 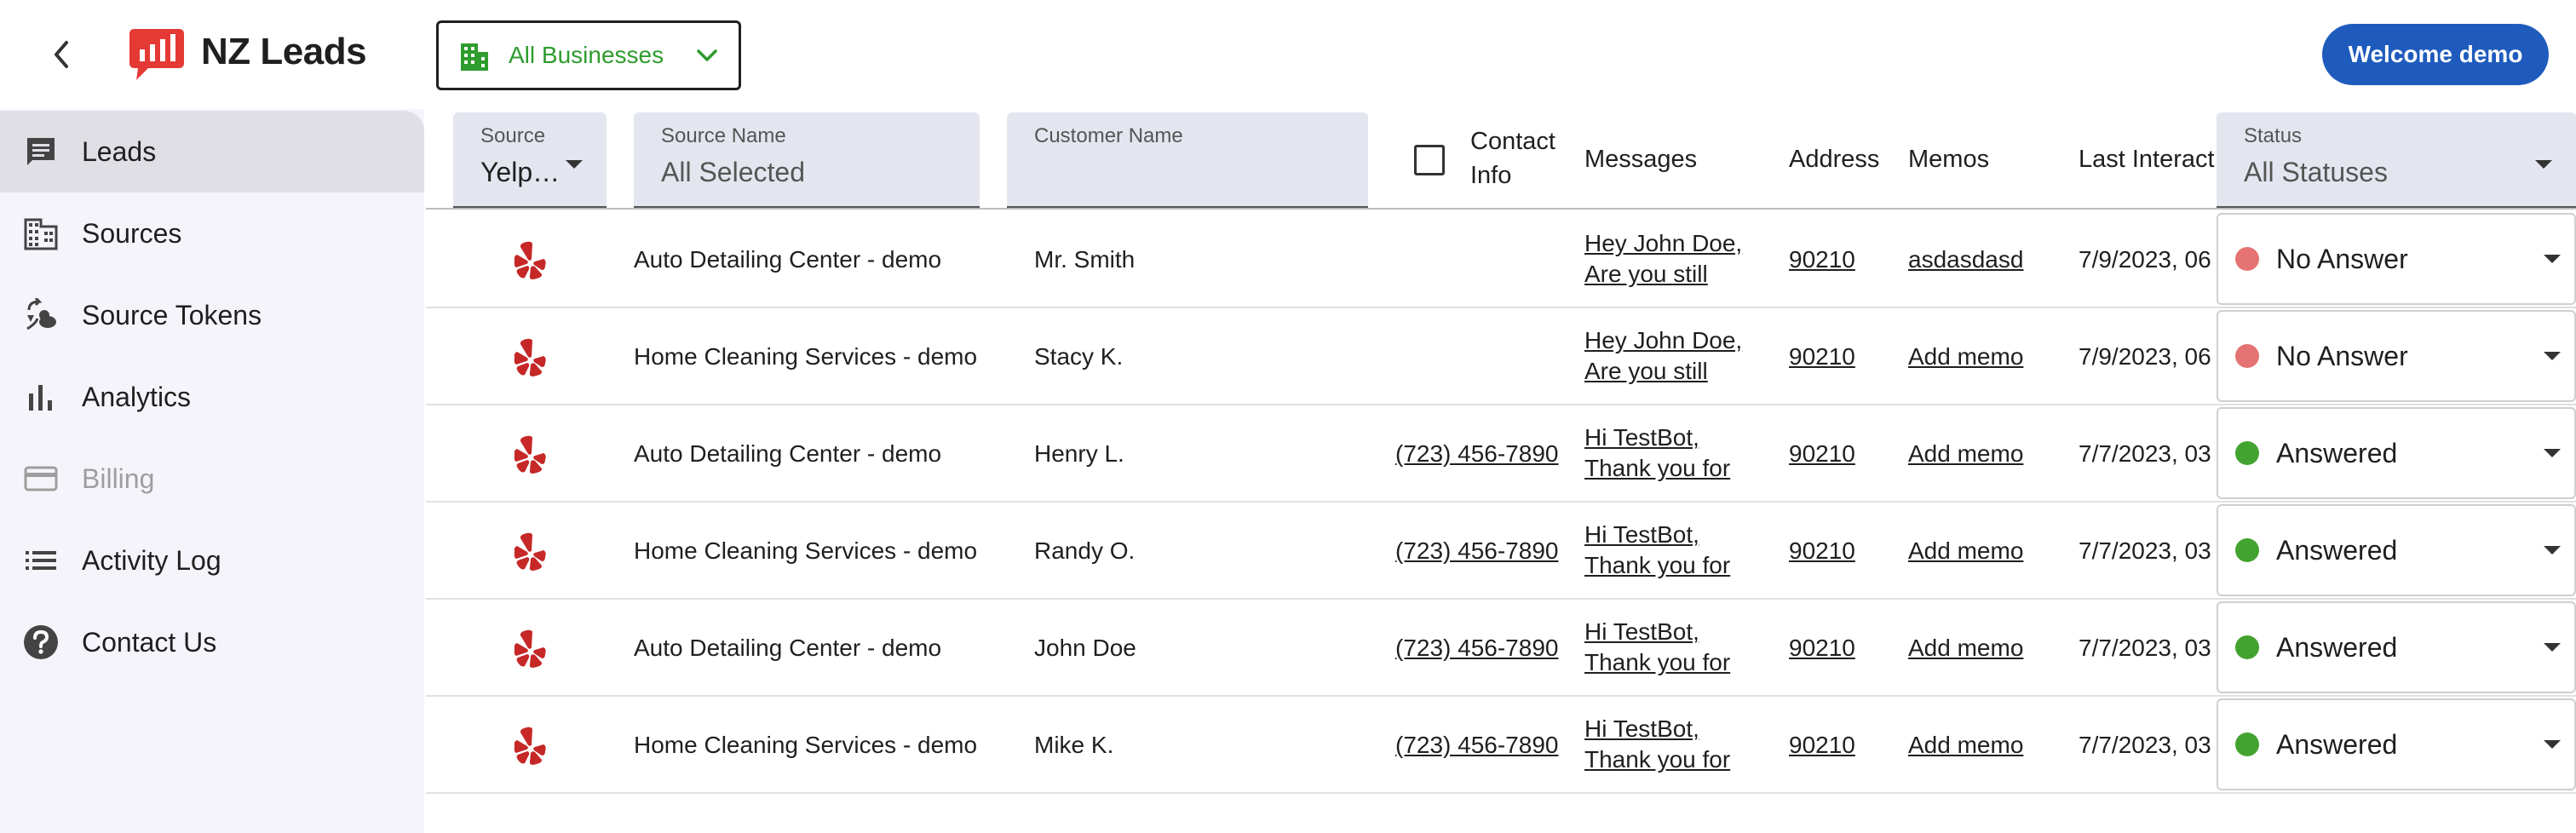 I want to click on chevron-left-icon, so click(x=61, y=55).